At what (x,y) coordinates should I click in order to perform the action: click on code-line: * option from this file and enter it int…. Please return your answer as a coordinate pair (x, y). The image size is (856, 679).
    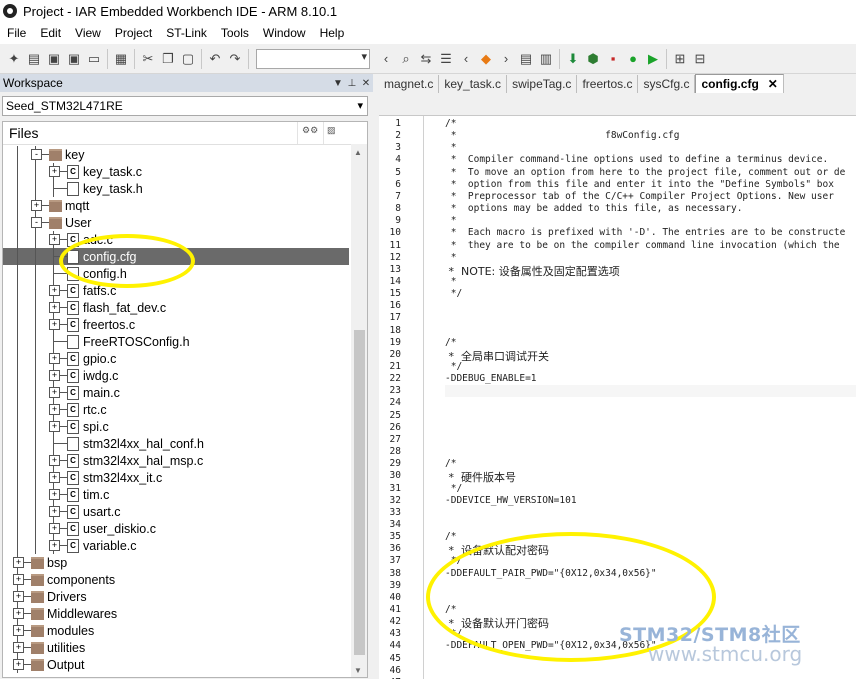
    Looking at the image, I should click on (639, 184).